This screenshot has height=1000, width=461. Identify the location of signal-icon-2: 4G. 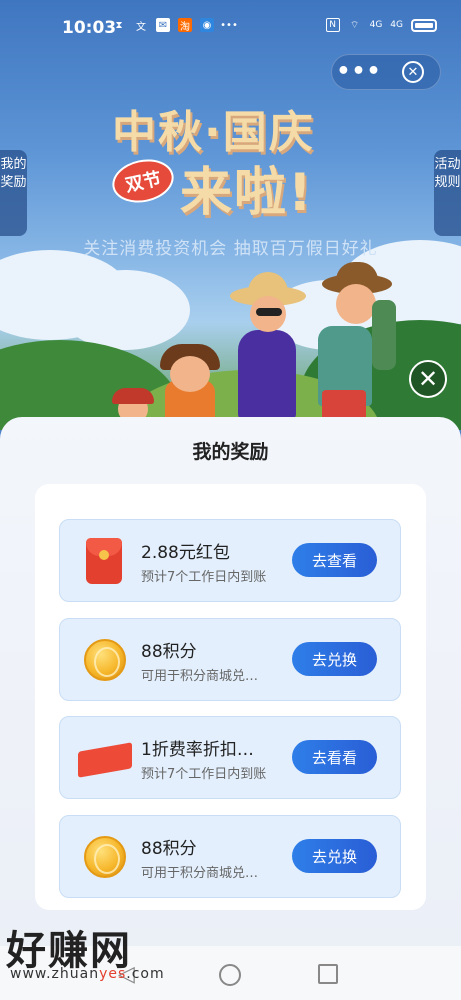
(396, 25).